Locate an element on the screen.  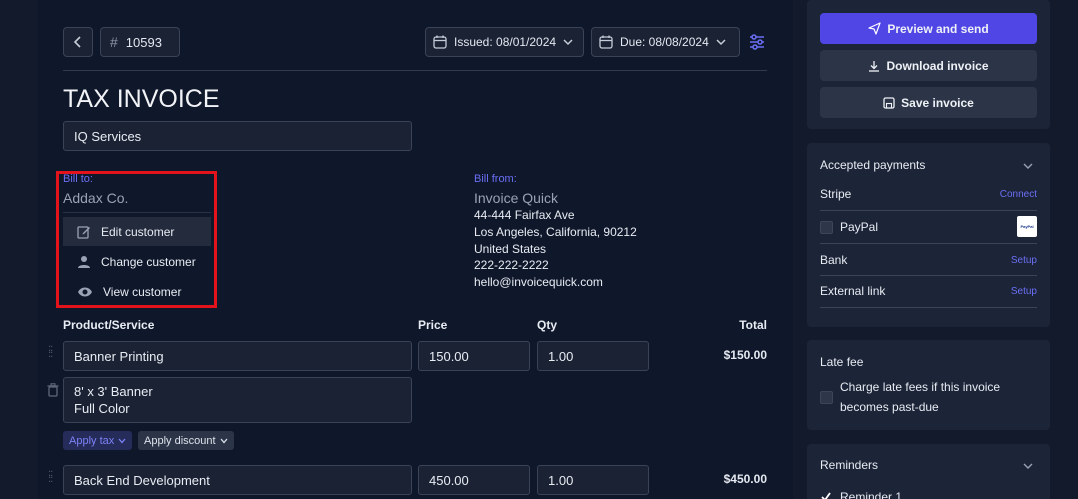
settings-sliders-icon is located at coordinates (757, 42).